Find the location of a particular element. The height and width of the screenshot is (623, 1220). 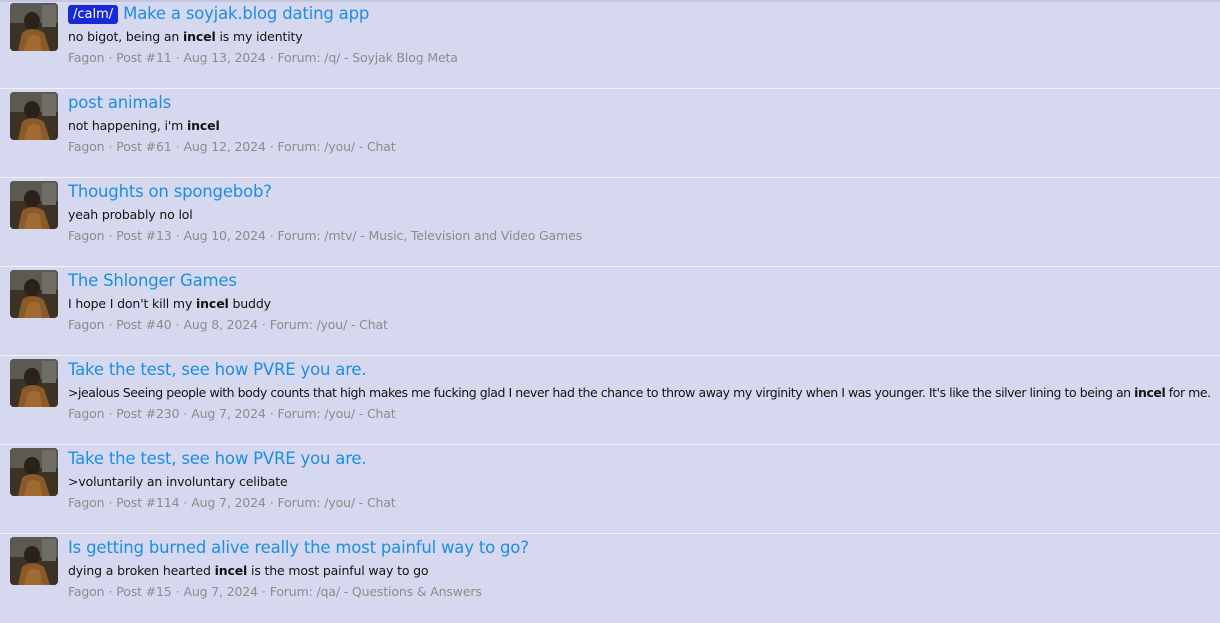

snippet-text: not happening, i'm is located at coordinates (127, 125).